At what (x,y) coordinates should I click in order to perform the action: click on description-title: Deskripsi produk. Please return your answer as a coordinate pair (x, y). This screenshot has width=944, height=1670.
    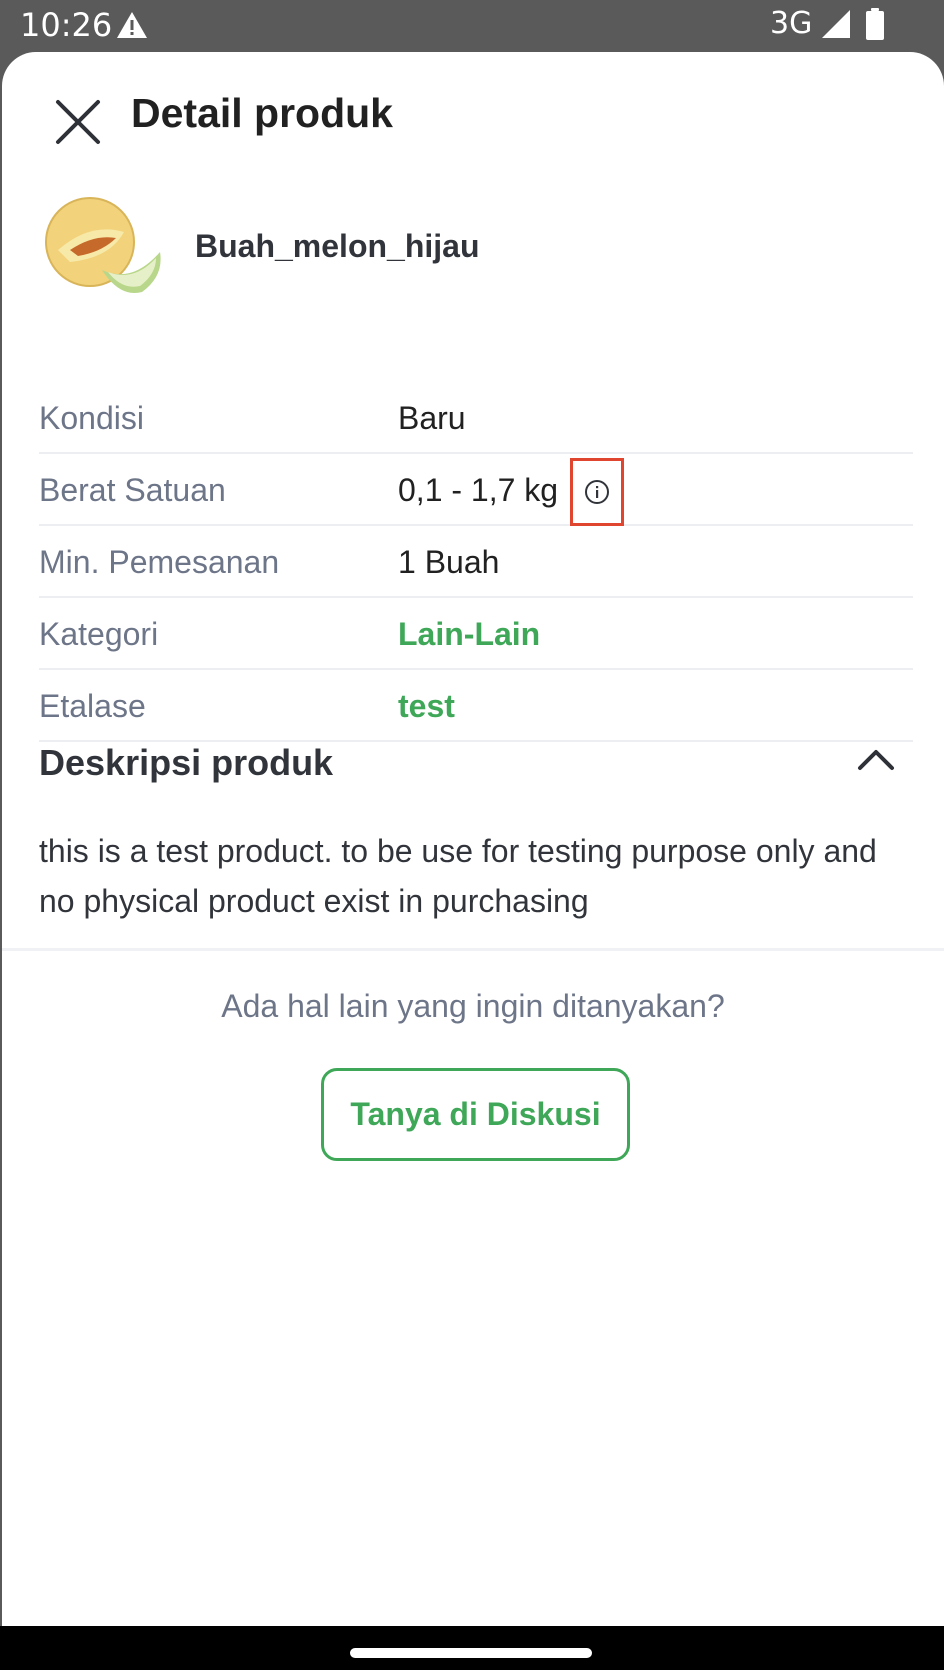
    Looking at the image, I should click on (186, 762).